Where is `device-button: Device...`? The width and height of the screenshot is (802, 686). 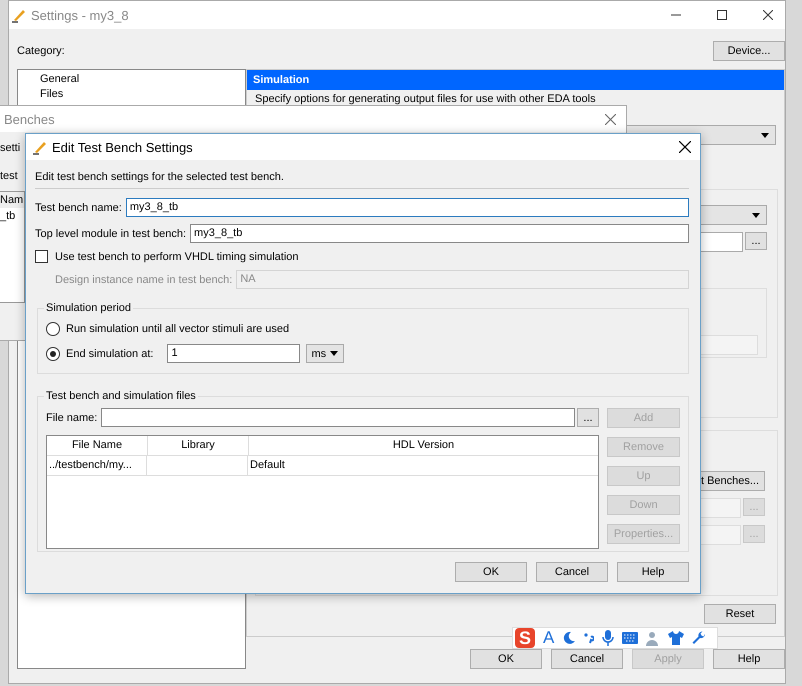
device-button: Device... is located at coordinates (749, 51).